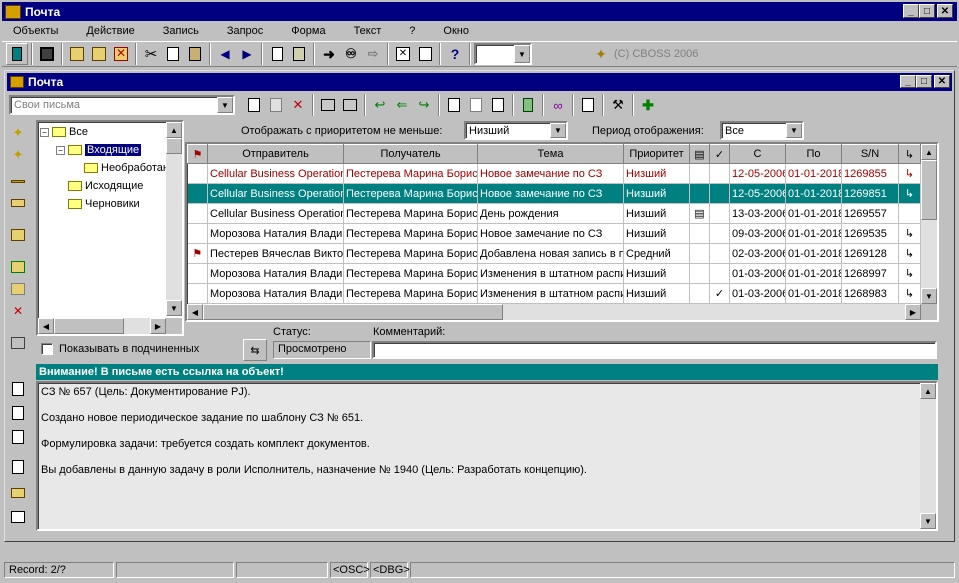  I want to click on tree-vscroll: ▲ ▼, so click(174, 219).